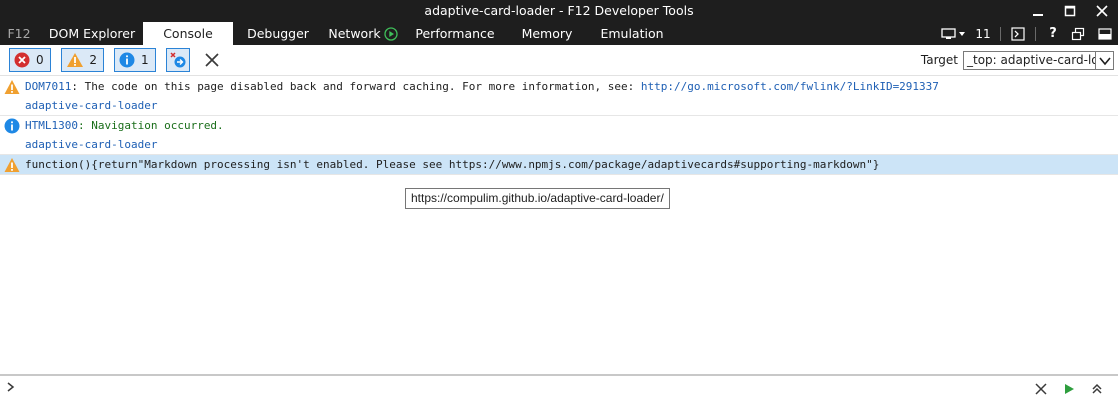 The image size is (1118, 400). I want to click on run-play-icon, so click(1069, 389).